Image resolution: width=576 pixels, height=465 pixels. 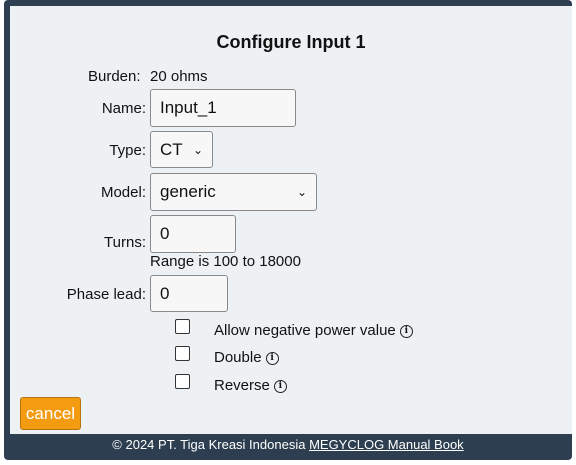 What do you see at coordinates (123, 192) in the screenshot?
I see `model-label: Model:` at bounding box center [123, 192].